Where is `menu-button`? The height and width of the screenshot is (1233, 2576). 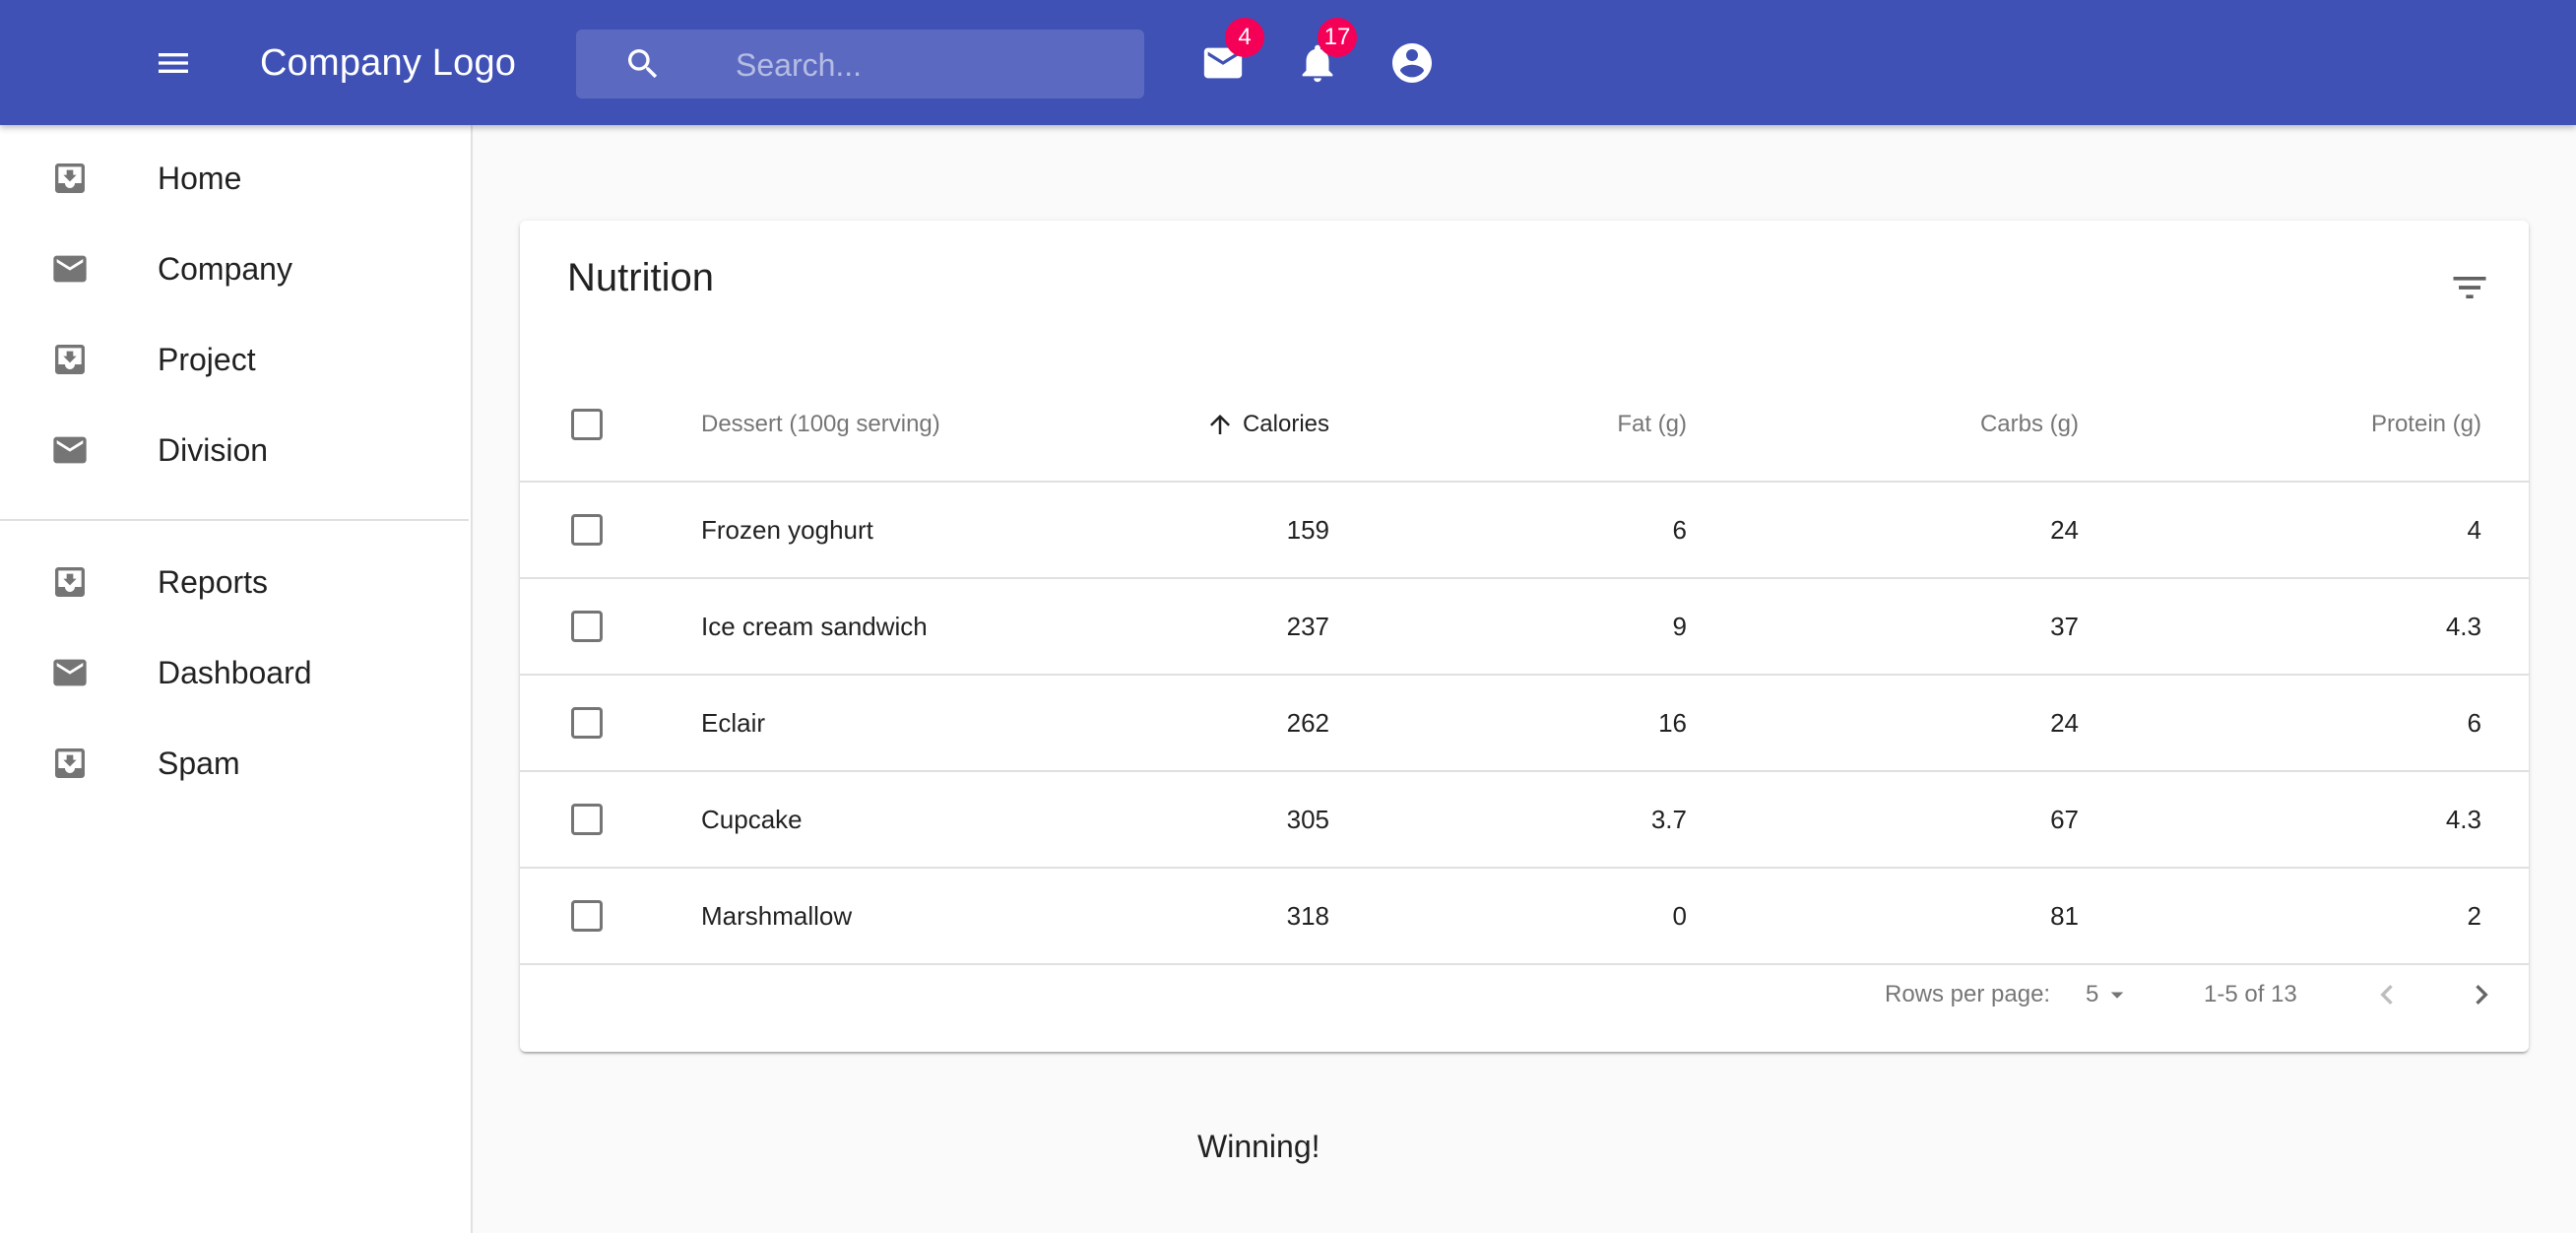 menu-button is located at coordinates (173, 63).